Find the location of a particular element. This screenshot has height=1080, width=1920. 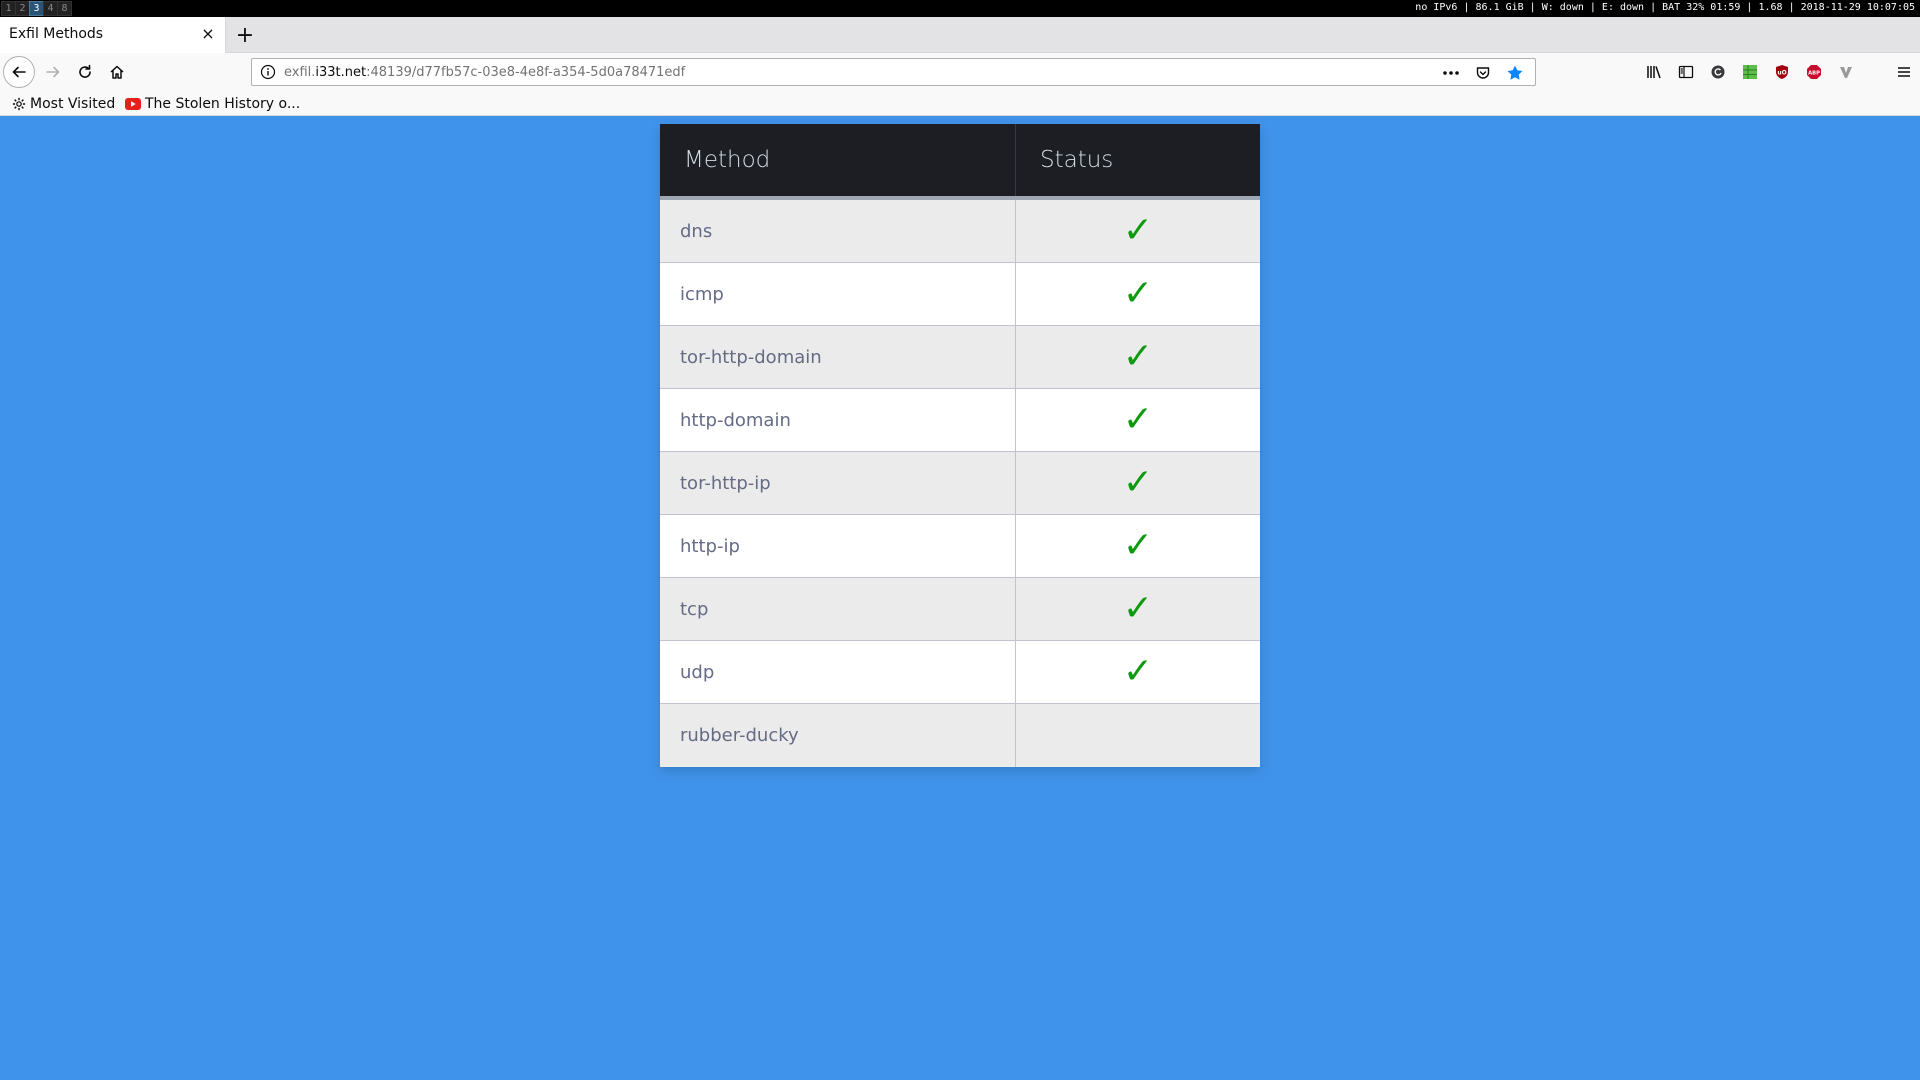

table-row: http-ip ✓ is located at coordinates (960, 546).